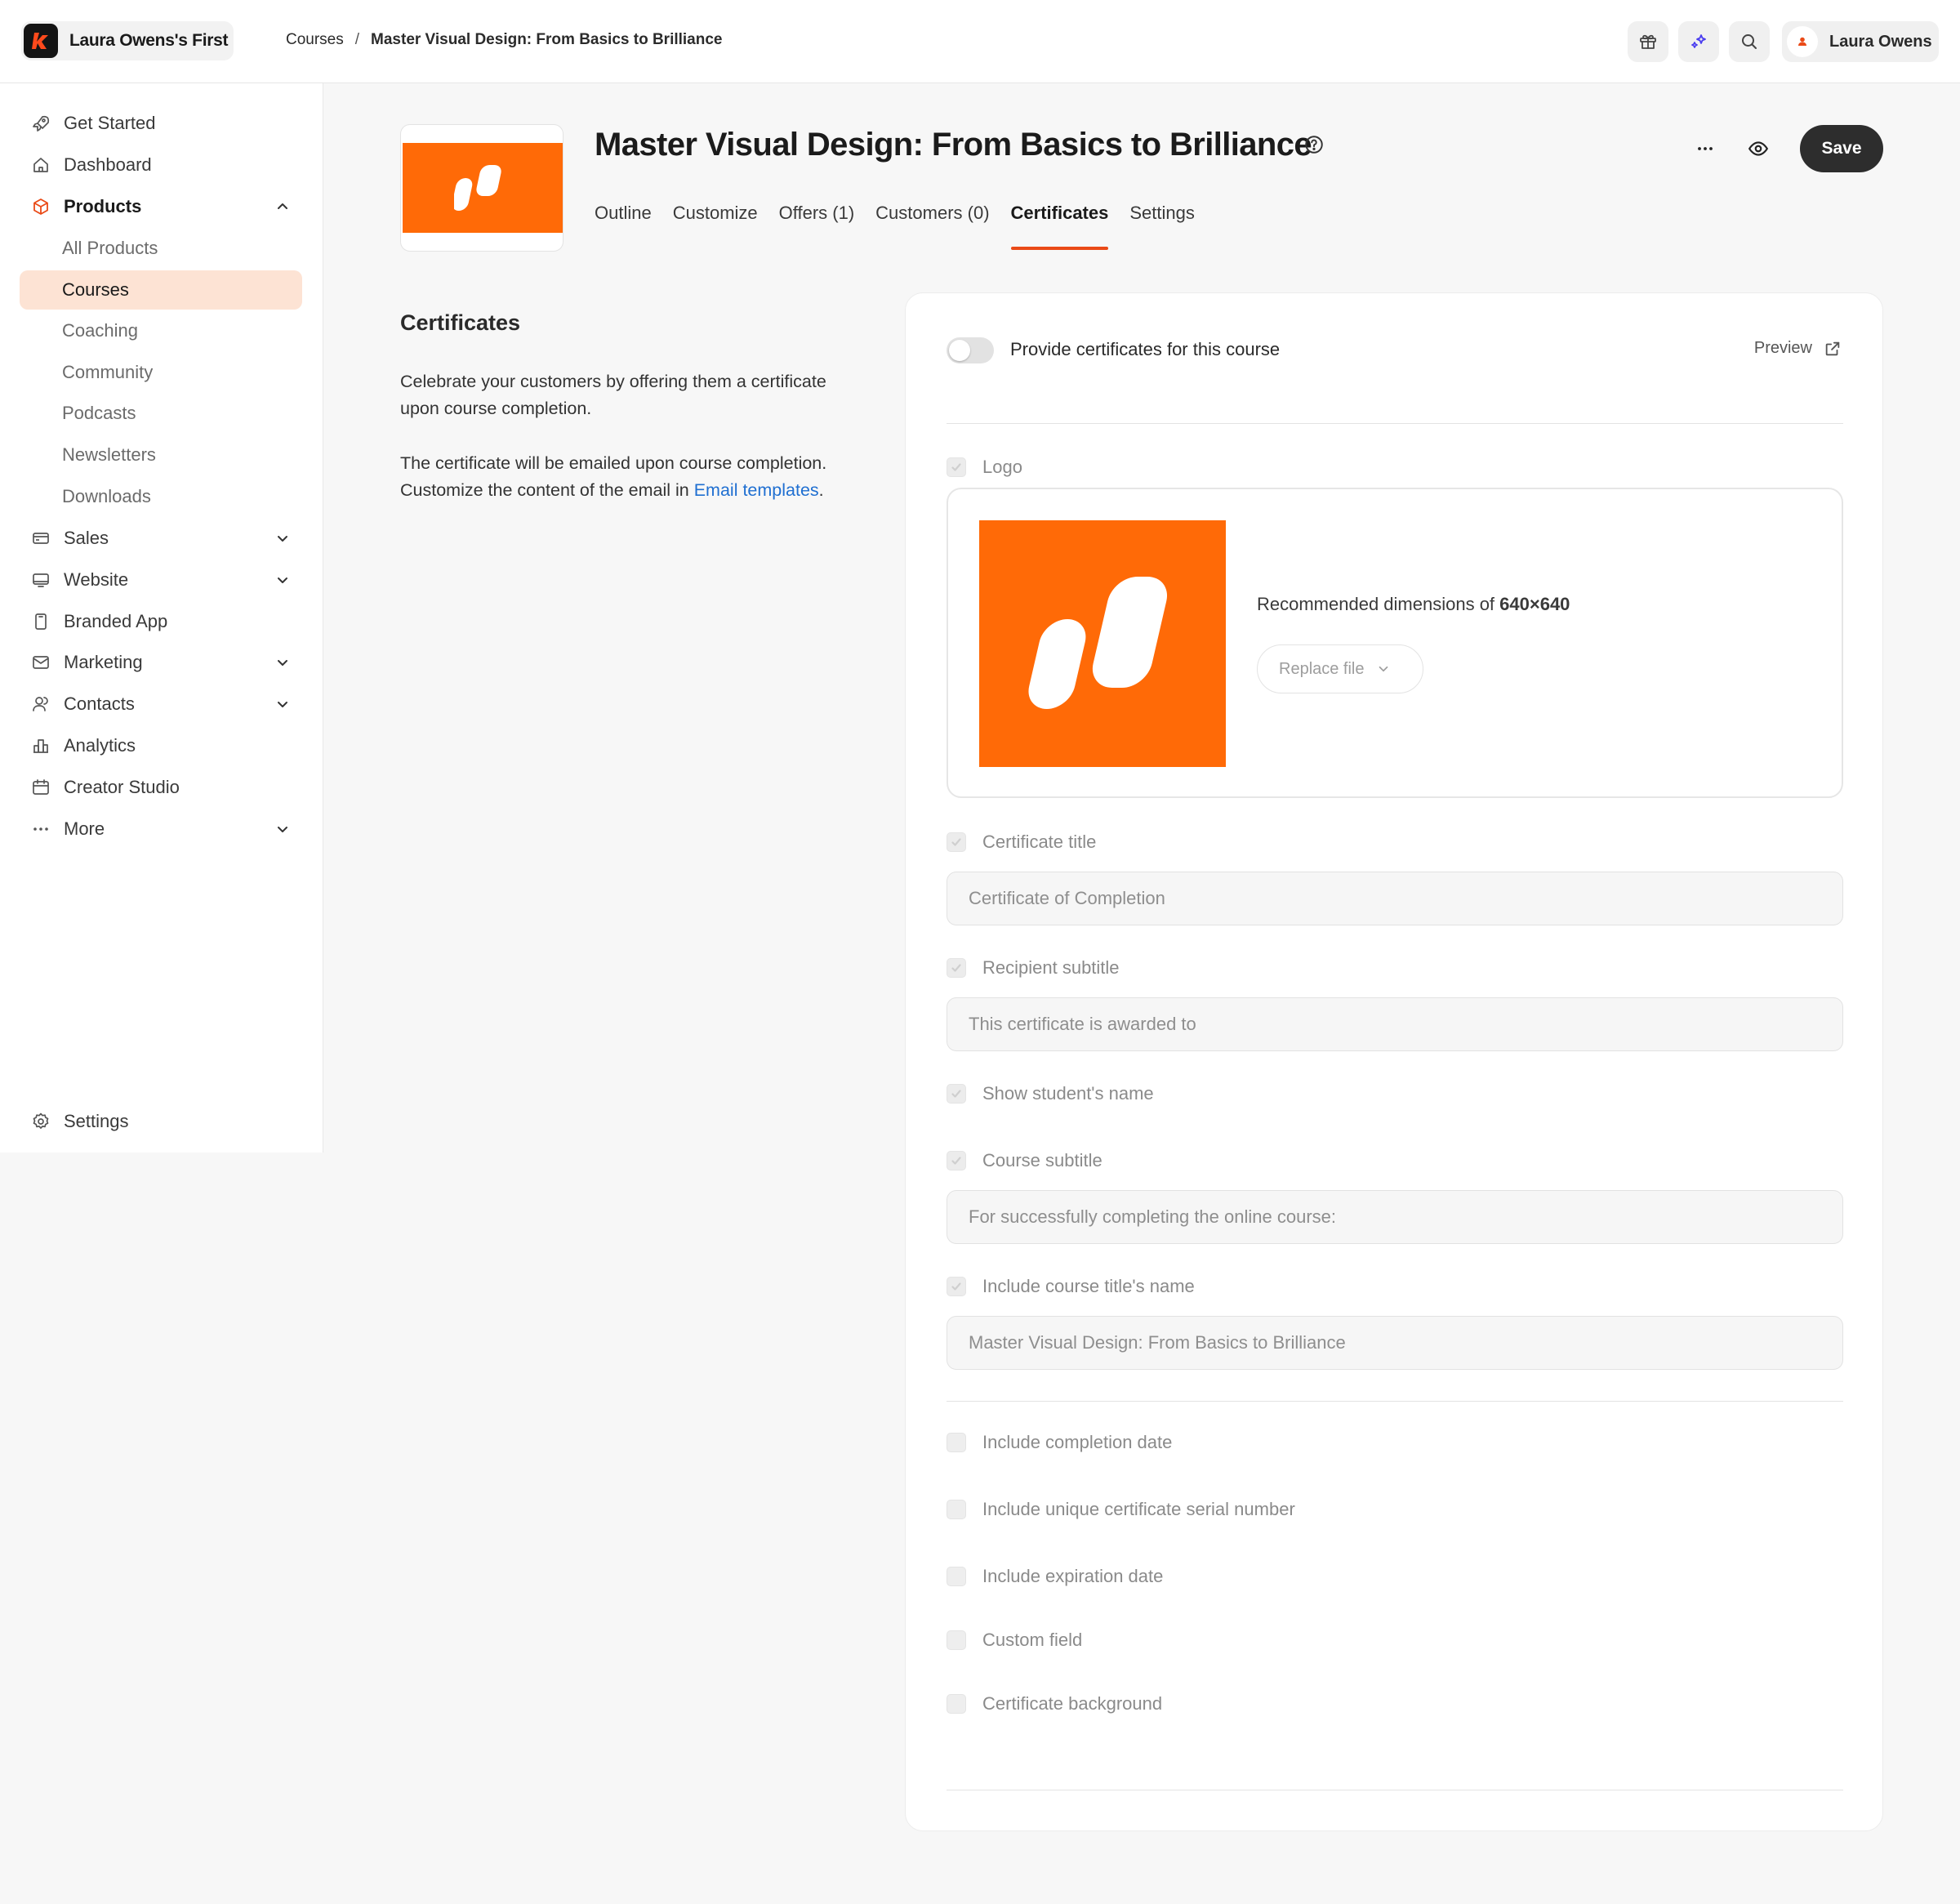 This screenshot has width=1960, height=1904. What do you see at coordinates (1758, 148) in the screenshot?
I see `preview-eye-button` at bounding box center [1758, 148].